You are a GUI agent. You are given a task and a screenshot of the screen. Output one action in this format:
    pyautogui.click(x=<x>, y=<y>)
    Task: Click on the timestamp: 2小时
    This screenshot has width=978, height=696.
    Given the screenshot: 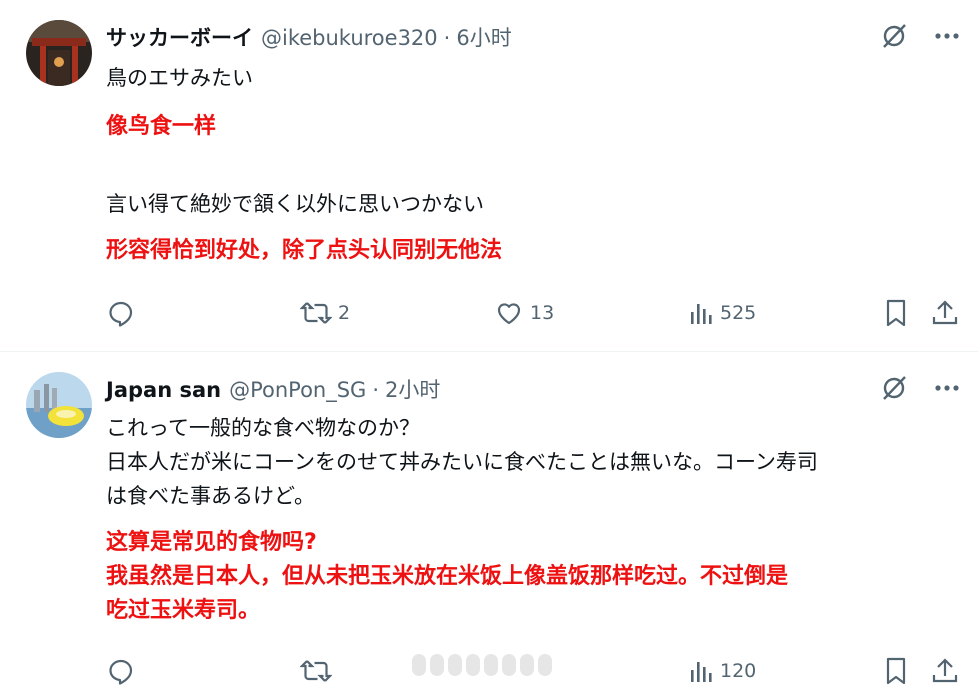 What is the action you would take?
    pyautogui.click(x=412, y=389)
    